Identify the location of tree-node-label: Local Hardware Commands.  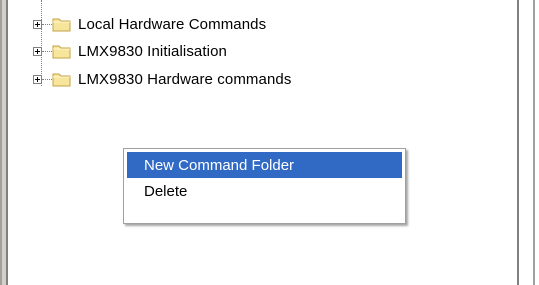
(172, 24).